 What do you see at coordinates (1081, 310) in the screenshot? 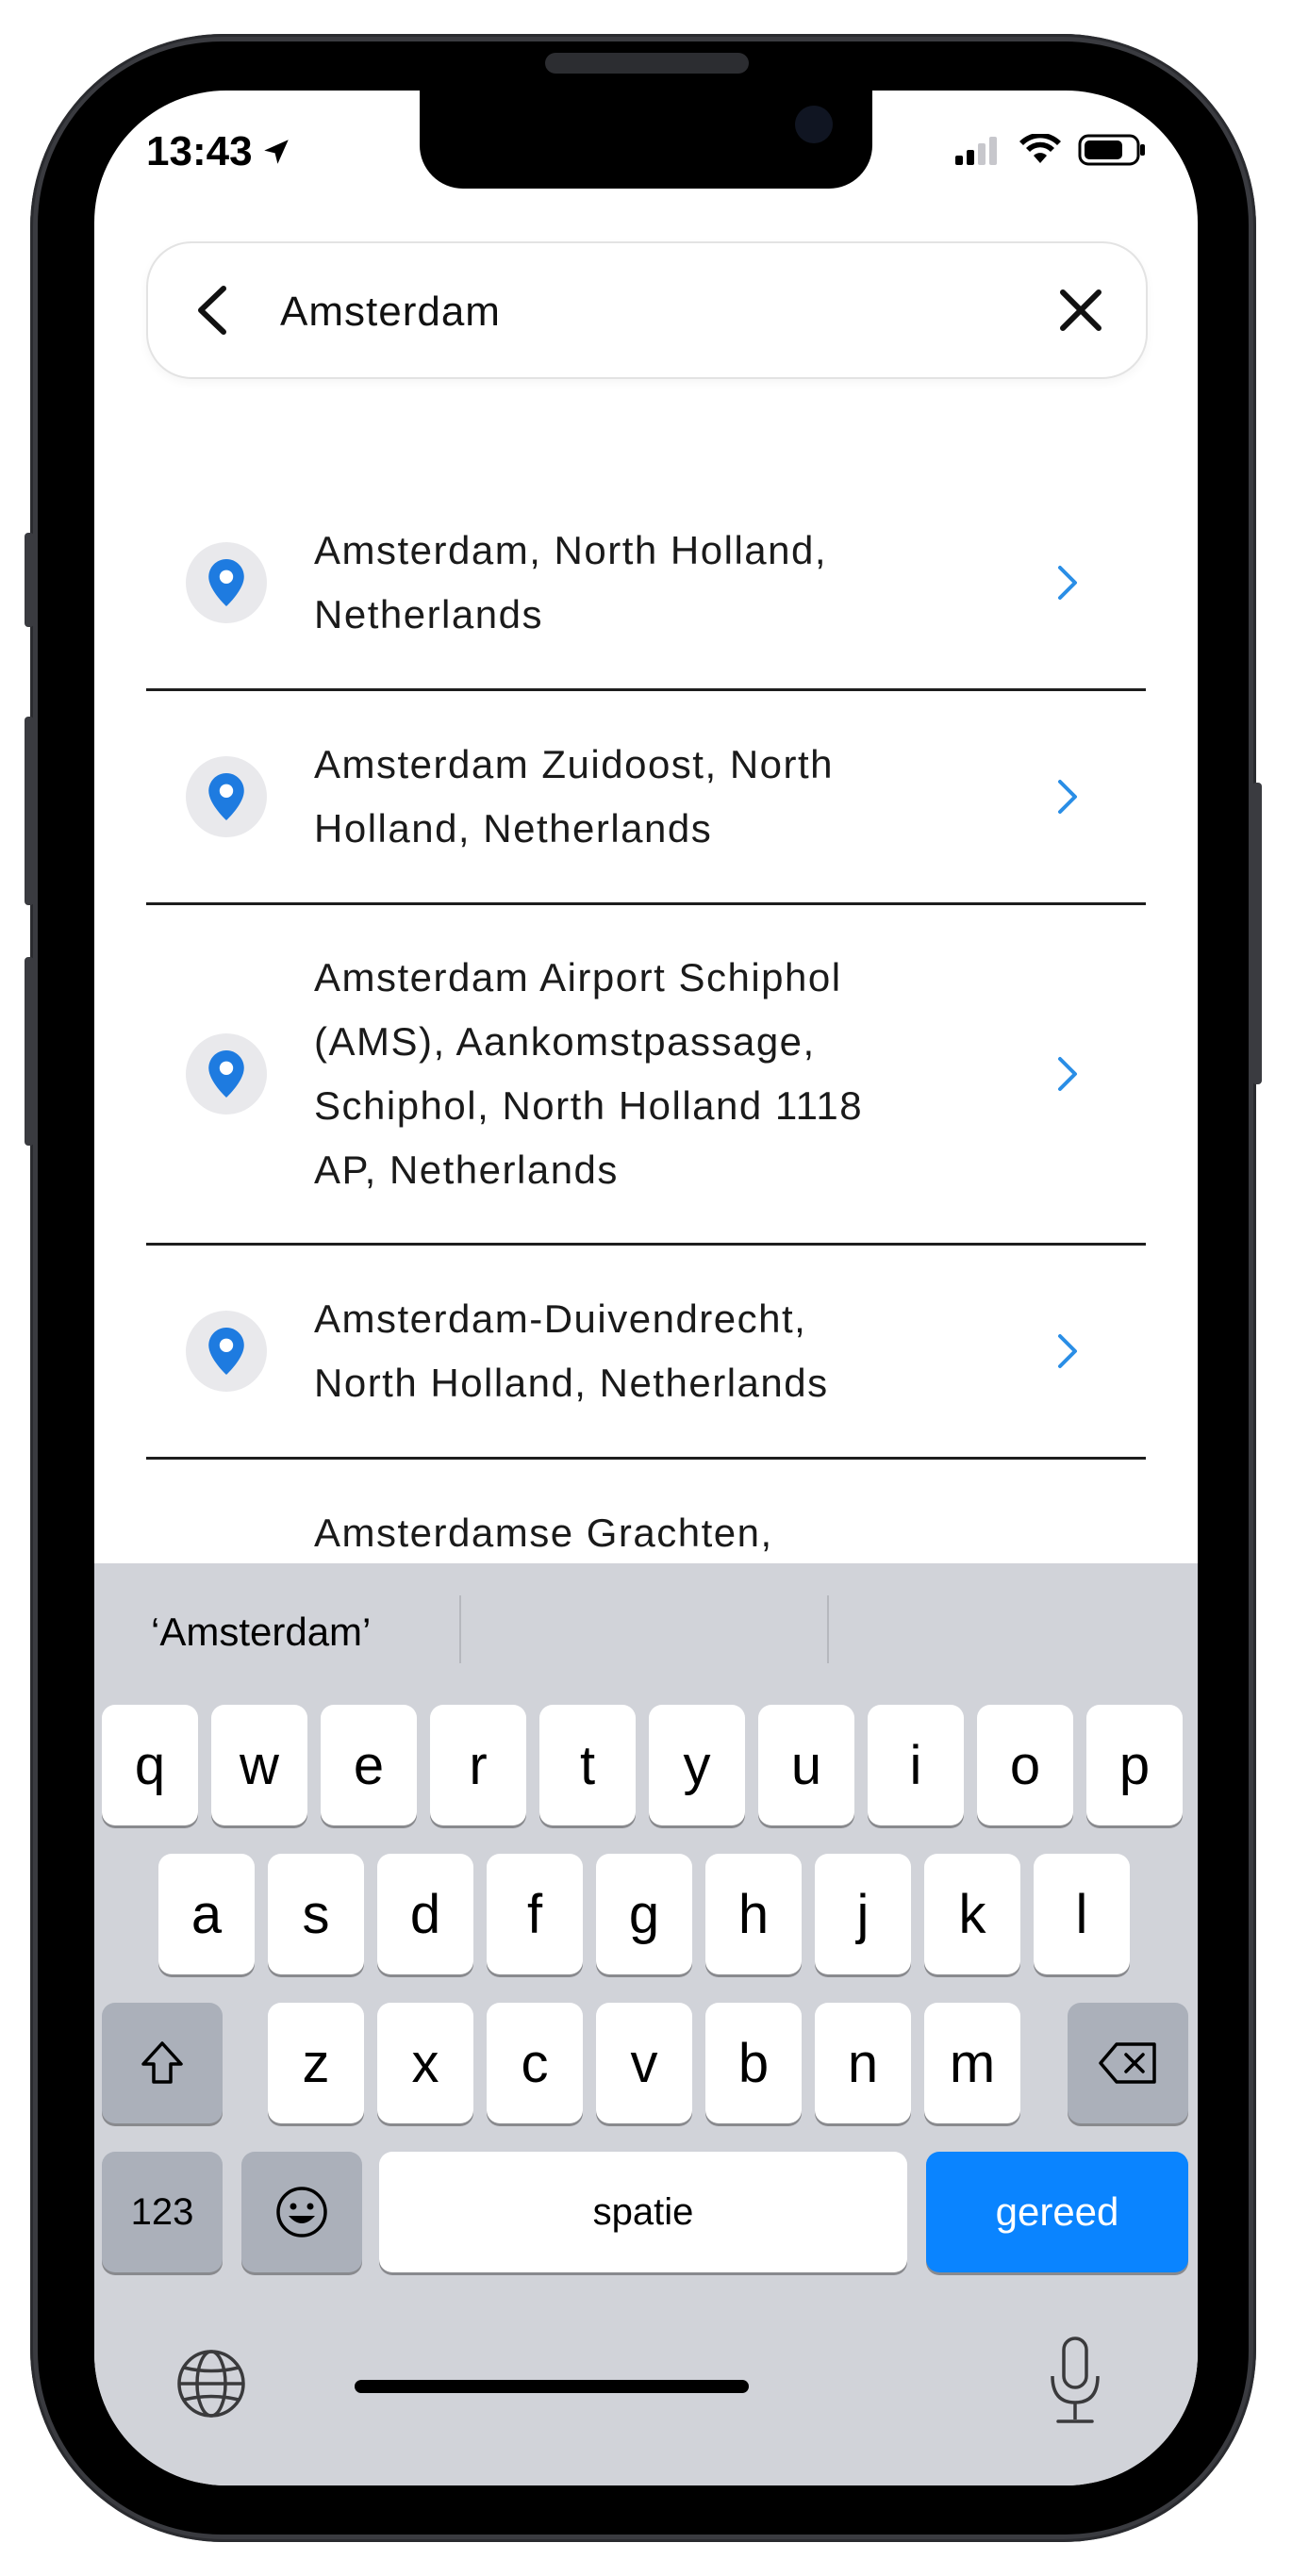
I see `clear-x-icon` at bounding box center [1081, 310].